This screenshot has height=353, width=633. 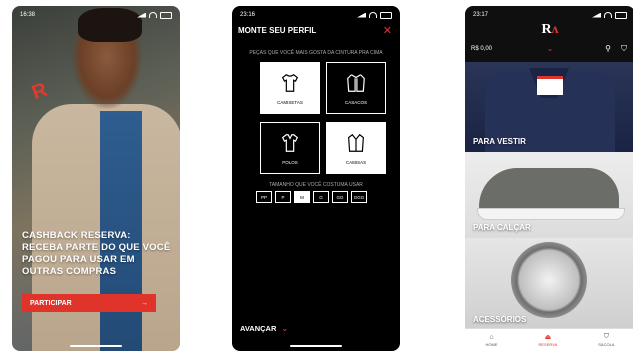 I want to click on category-card-camisetas: CAMISETAS, so click(x=290, y=88).